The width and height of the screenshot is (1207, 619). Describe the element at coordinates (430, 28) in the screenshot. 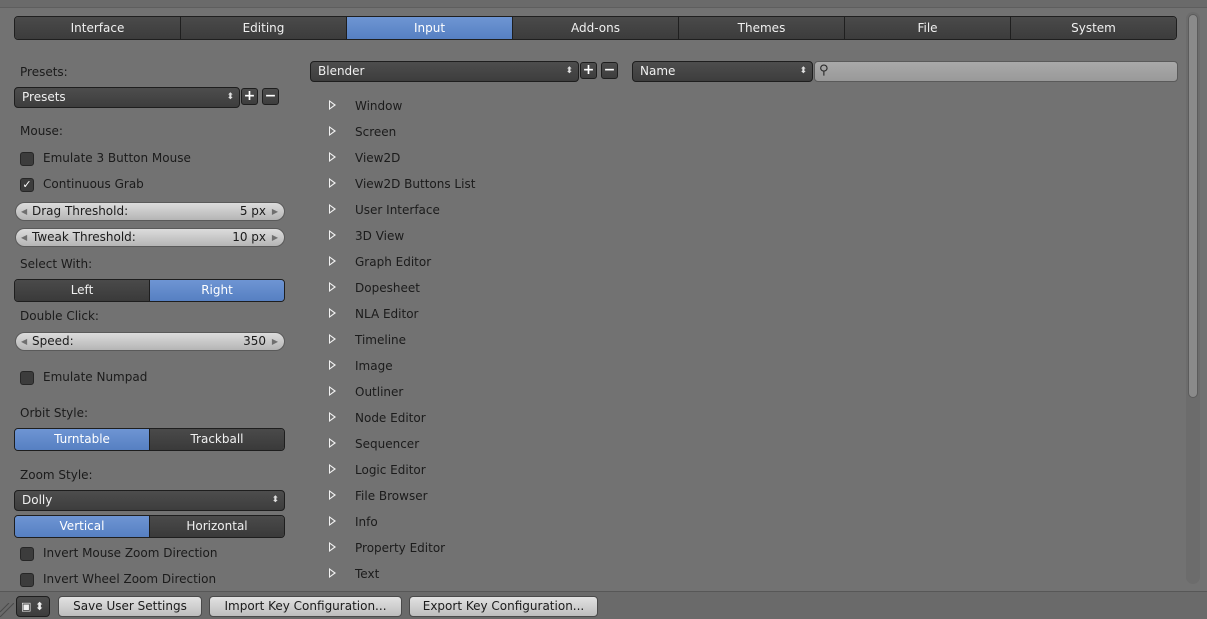

I see `tab-input: Input` at that location.